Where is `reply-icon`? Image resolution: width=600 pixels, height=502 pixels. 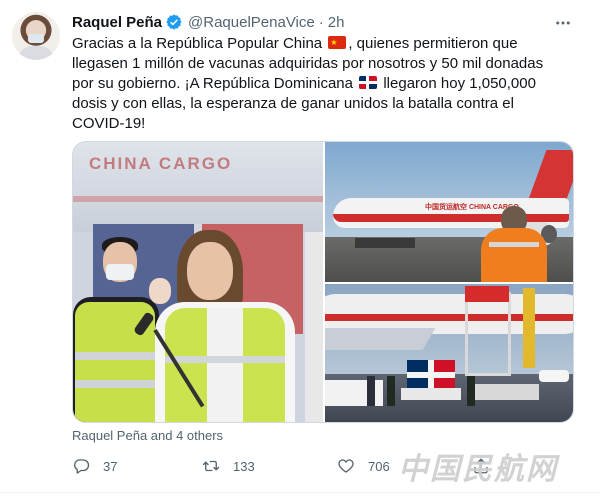
reply-icon is located at coordinates (82, 466).